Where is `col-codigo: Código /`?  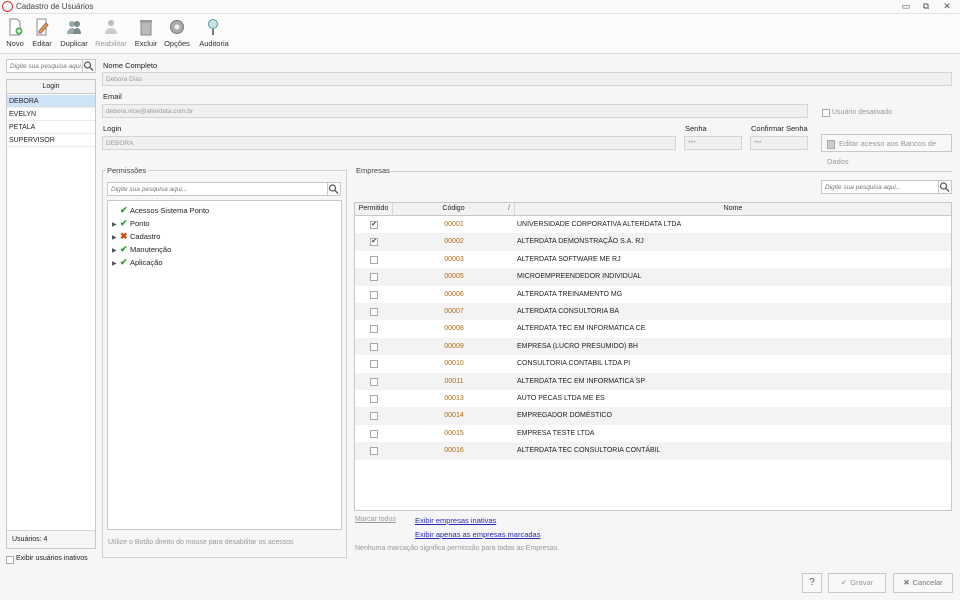
col-codigo: Código / is located at coordinates (454, 209).